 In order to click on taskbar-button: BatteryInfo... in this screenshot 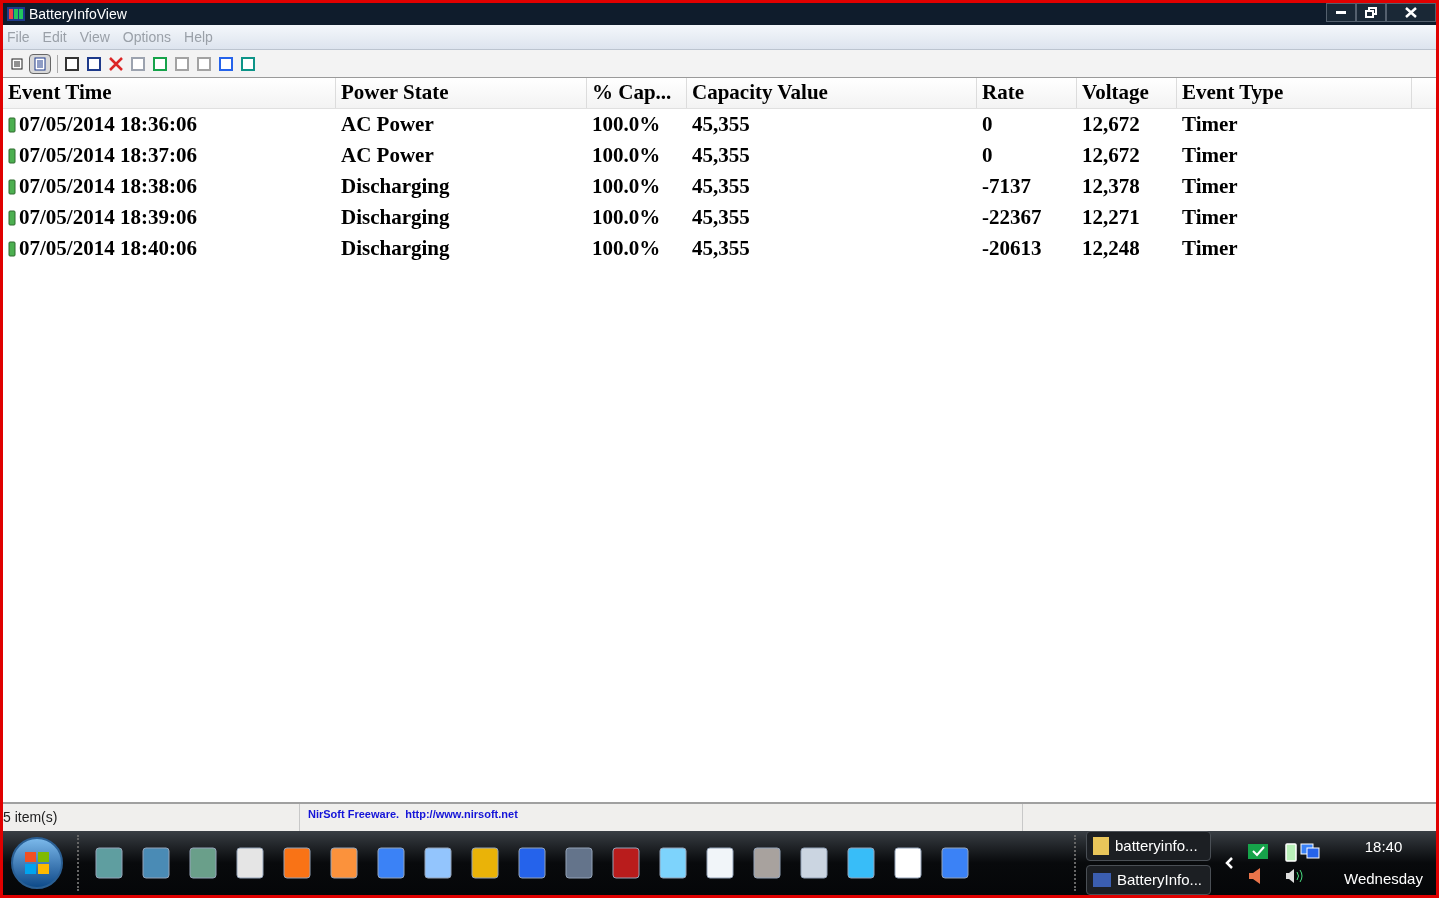, I will do `click(1148, 880)`.